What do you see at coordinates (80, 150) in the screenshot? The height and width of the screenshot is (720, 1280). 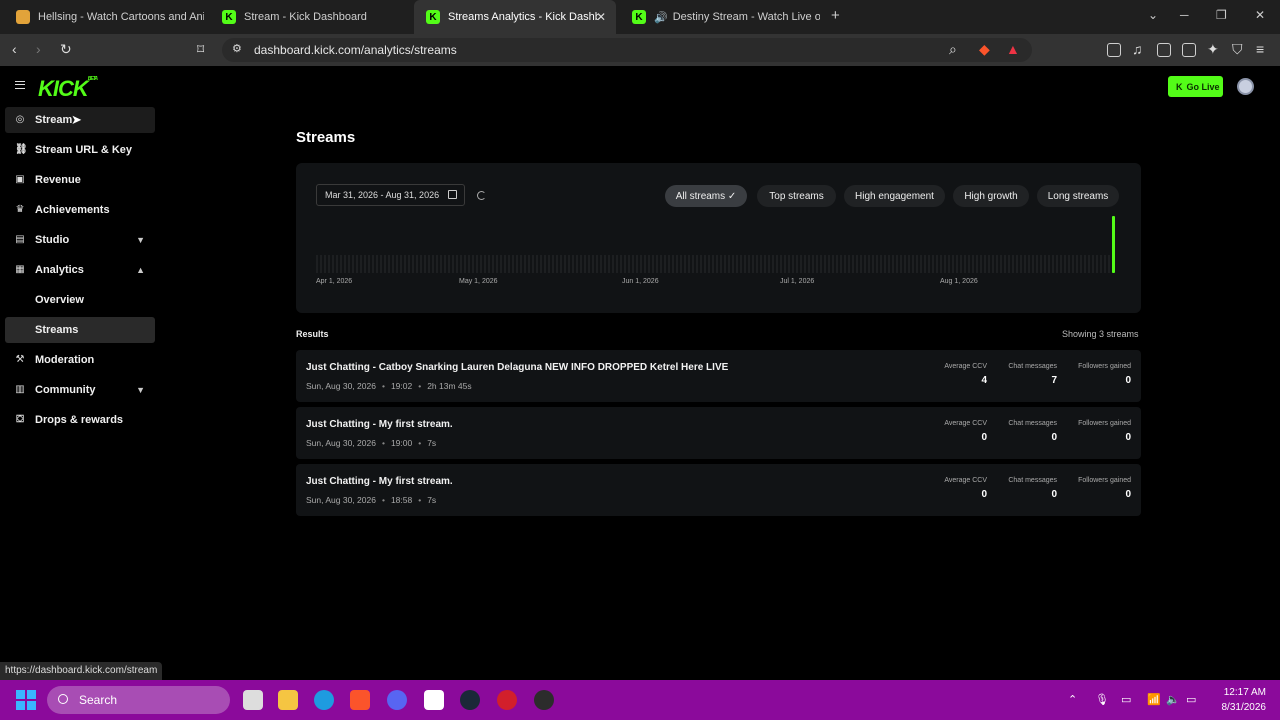 I see `sidebar-item-stream-url-key: ⛓ Stream URL & Key` at bounding box center [80, 150].